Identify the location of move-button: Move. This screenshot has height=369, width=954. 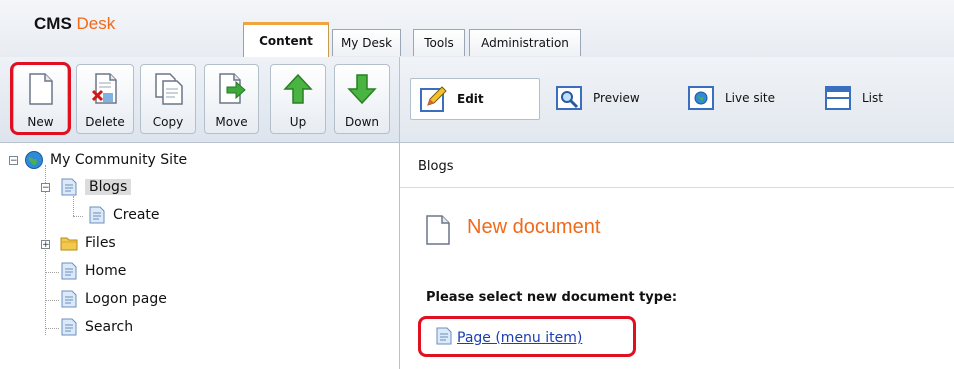
(231, 99).